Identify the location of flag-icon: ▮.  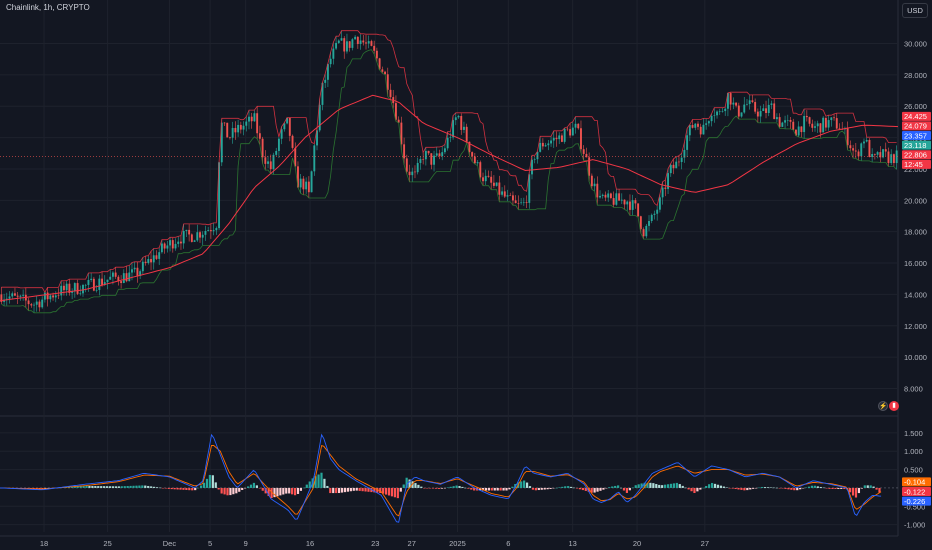
(894, 406).